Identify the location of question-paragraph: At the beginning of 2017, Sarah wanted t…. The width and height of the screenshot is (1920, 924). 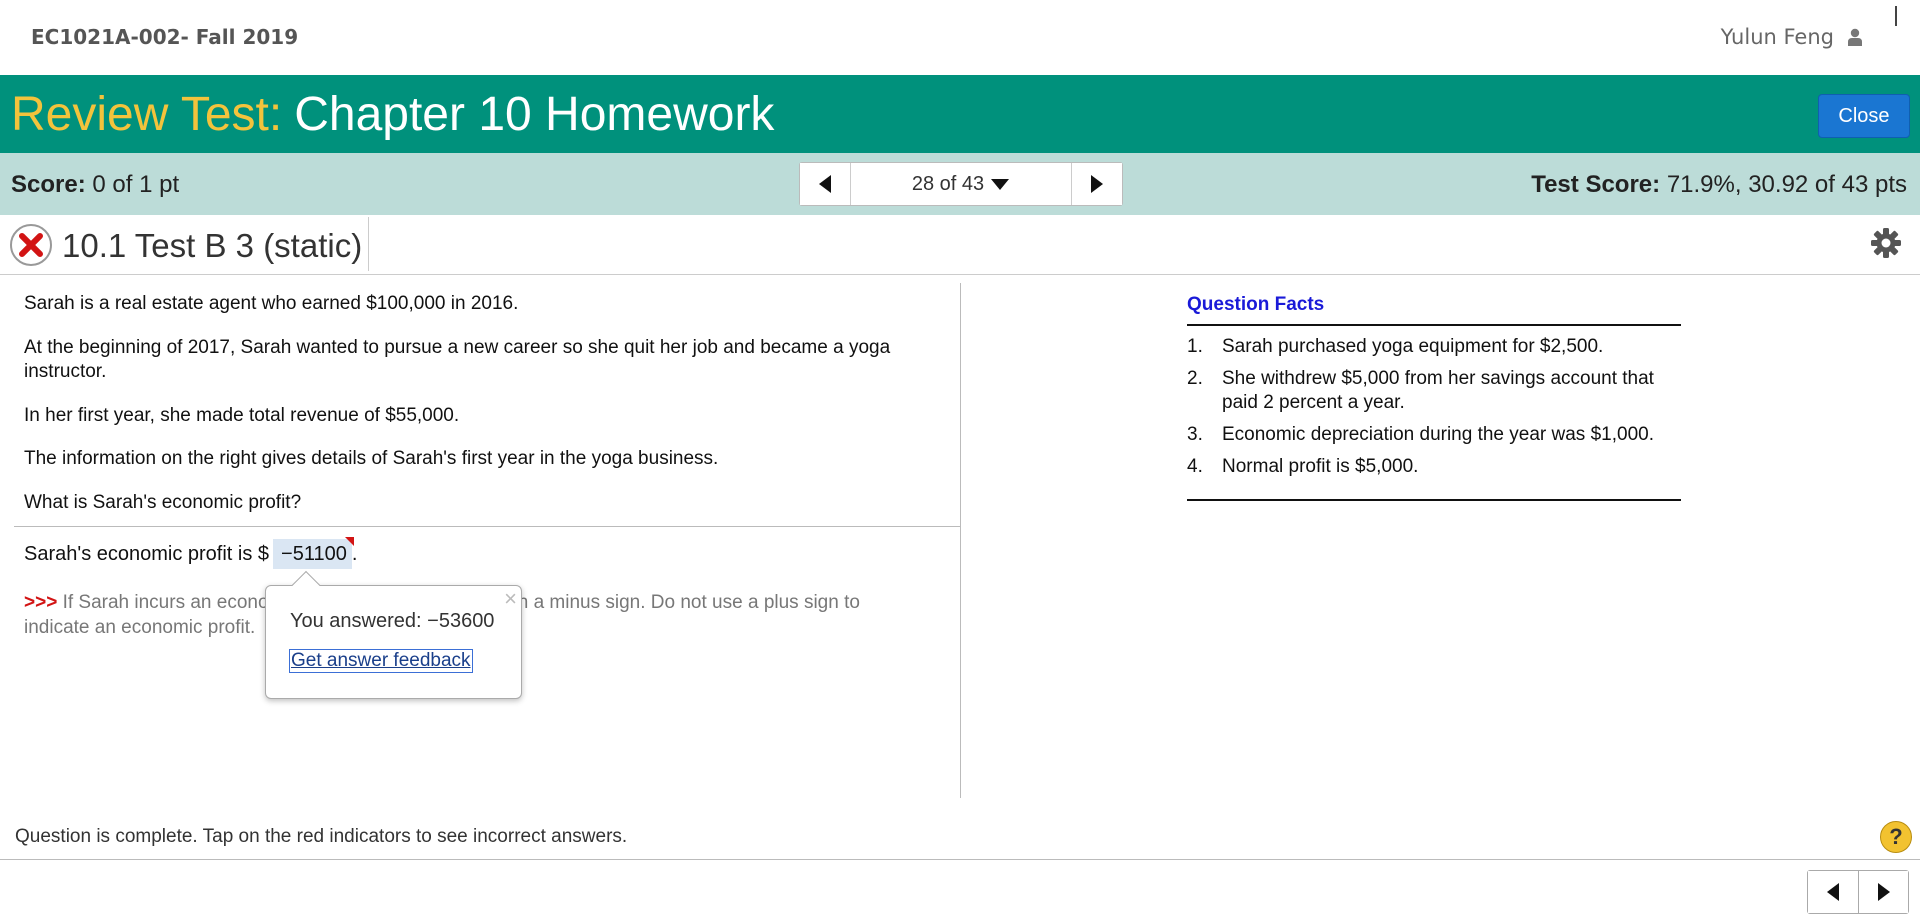
(457, 359).